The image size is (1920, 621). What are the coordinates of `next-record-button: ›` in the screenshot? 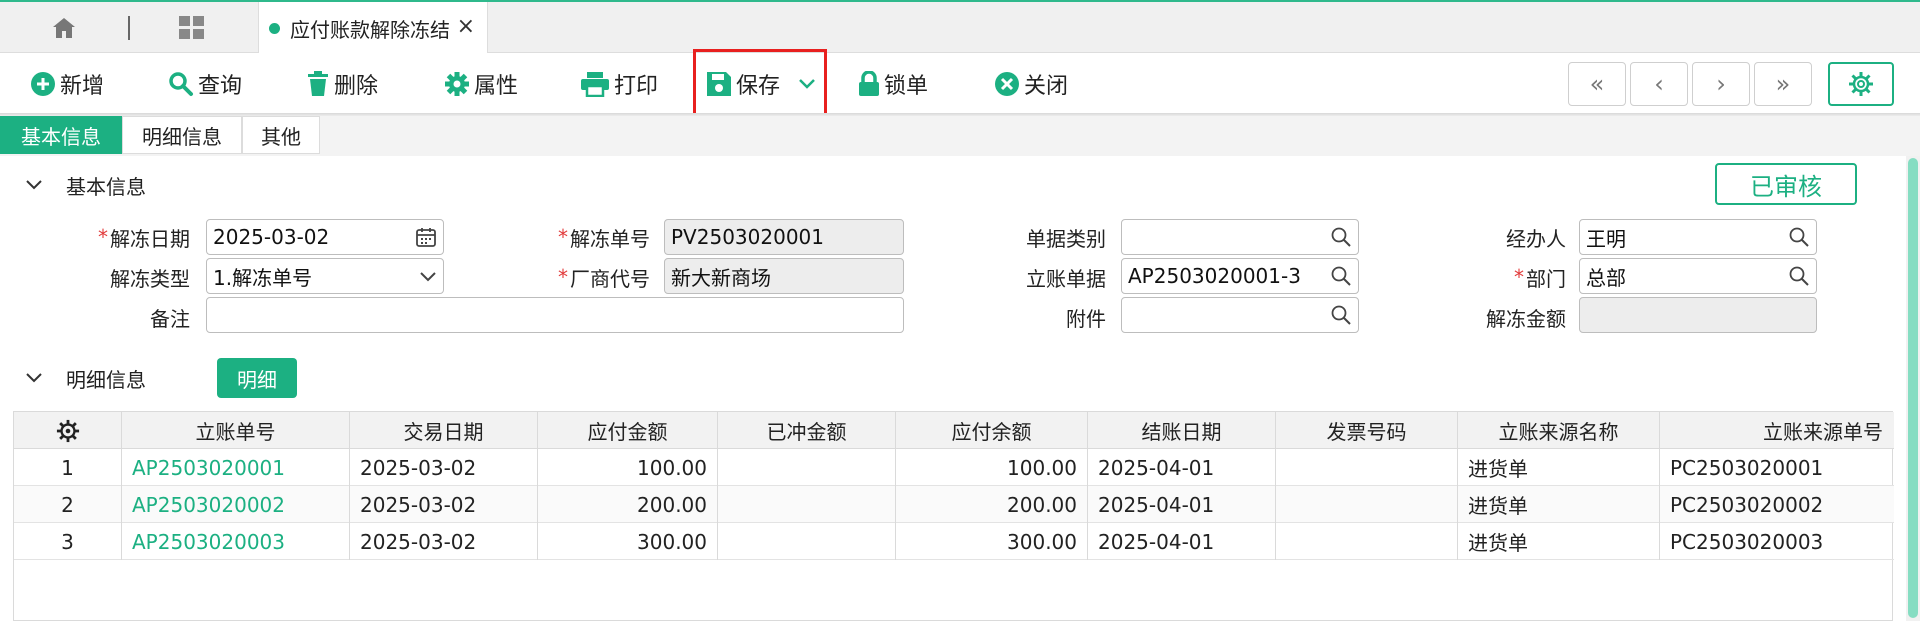 It's located at (1721, 84).